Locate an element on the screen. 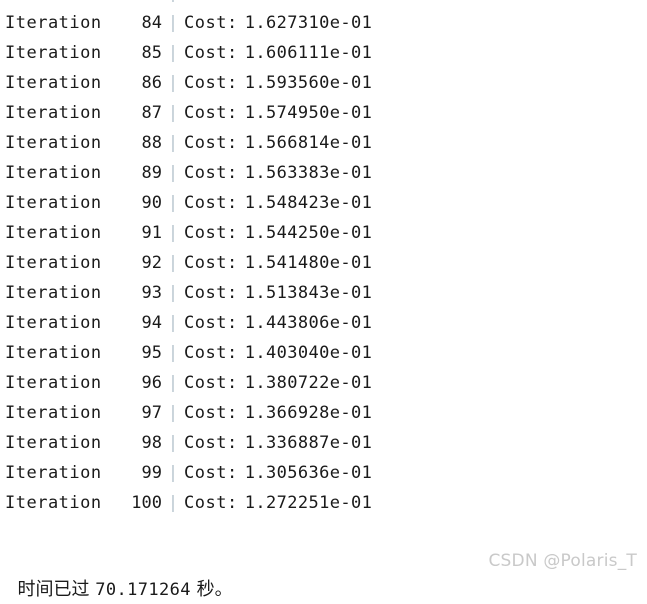  elapsed-time-line: 时间已过 70.171264 秒。 is located at coordinates (119, 576).